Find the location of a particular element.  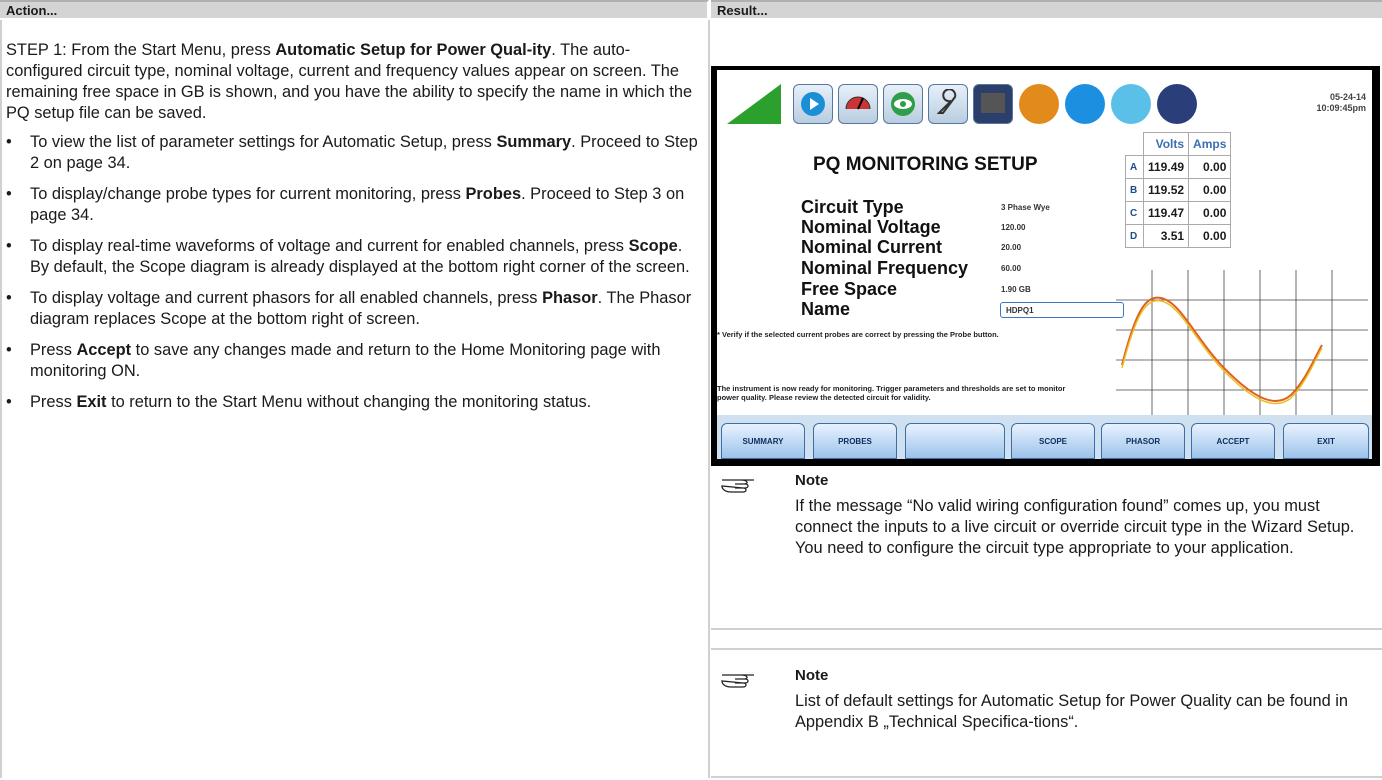

param-value: 3 Phase Wye is located at coordinates (1025, 207).